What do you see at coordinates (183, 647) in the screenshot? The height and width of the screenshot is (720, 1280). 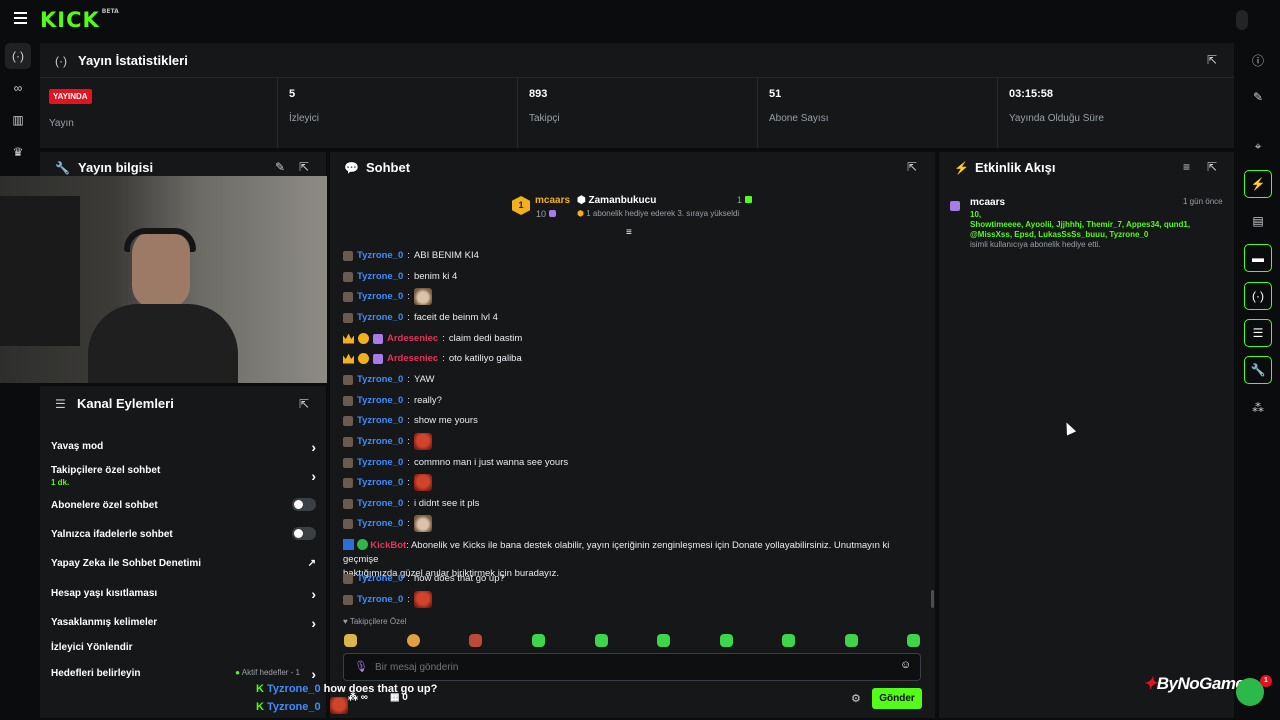 I see `host-viewers-row: İzleyici Yönlendir` at bounding box center [183, 647].